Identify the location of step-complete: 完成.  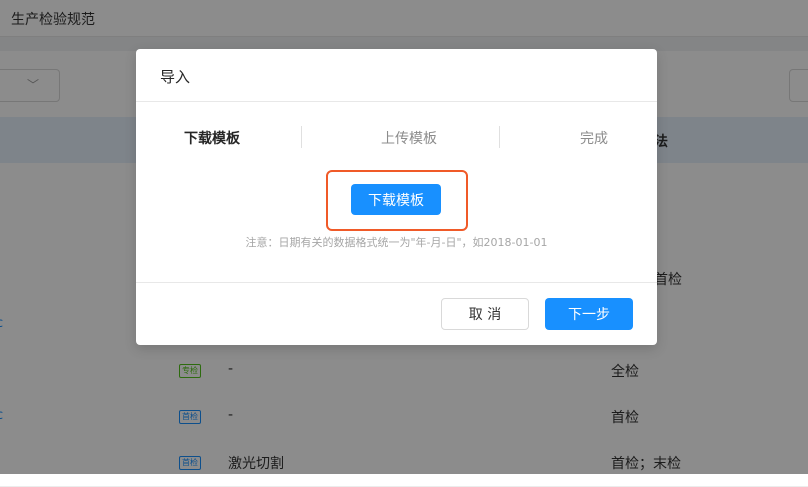
(594, 139).